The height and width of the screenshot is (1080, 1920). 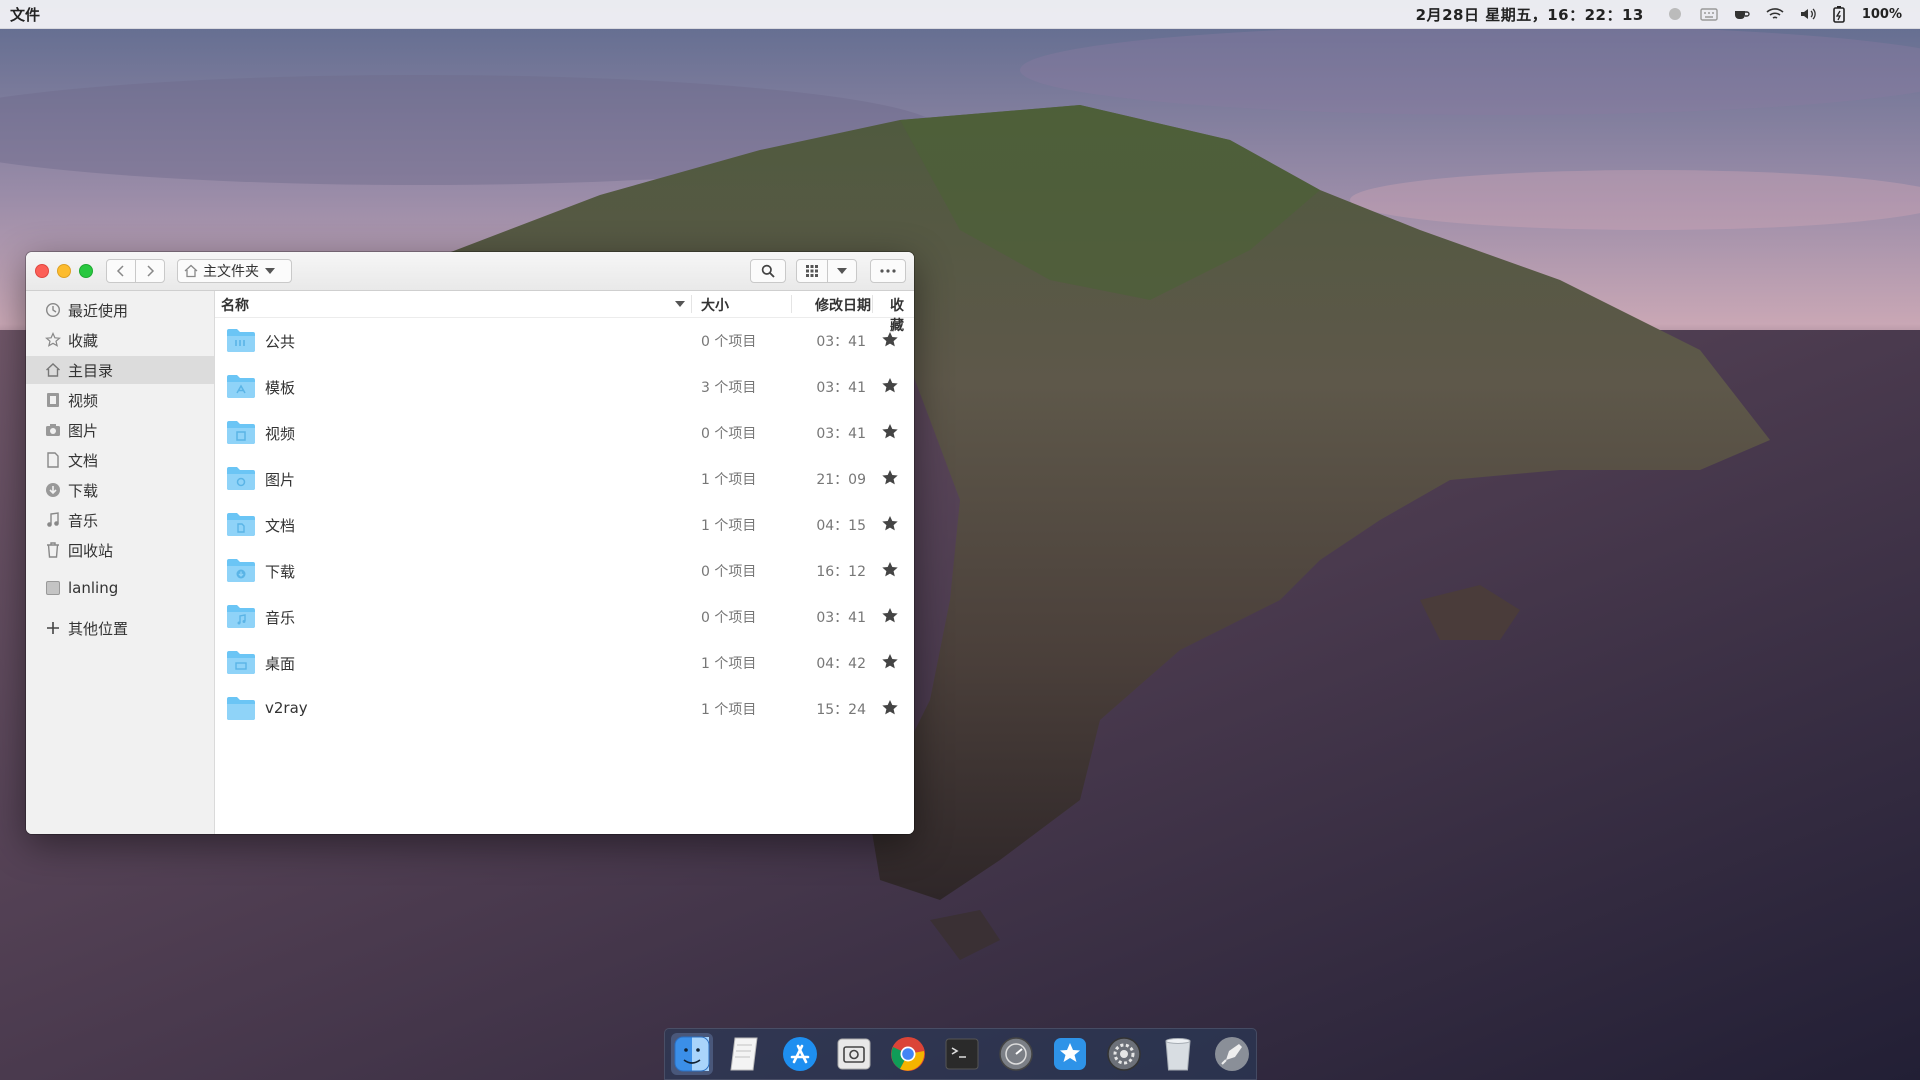 I want to click on more-menu-button, so click(x=888, y=271).